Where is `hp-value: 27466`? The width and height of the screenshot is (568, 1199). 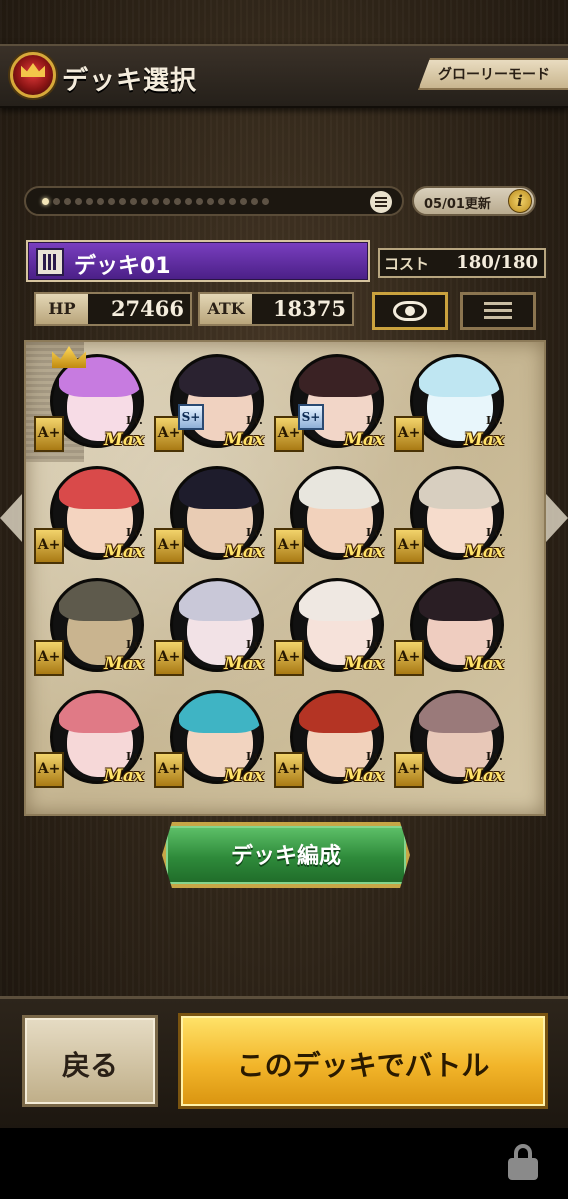 hp-value: 27466 is located at coordinates (147, 308).